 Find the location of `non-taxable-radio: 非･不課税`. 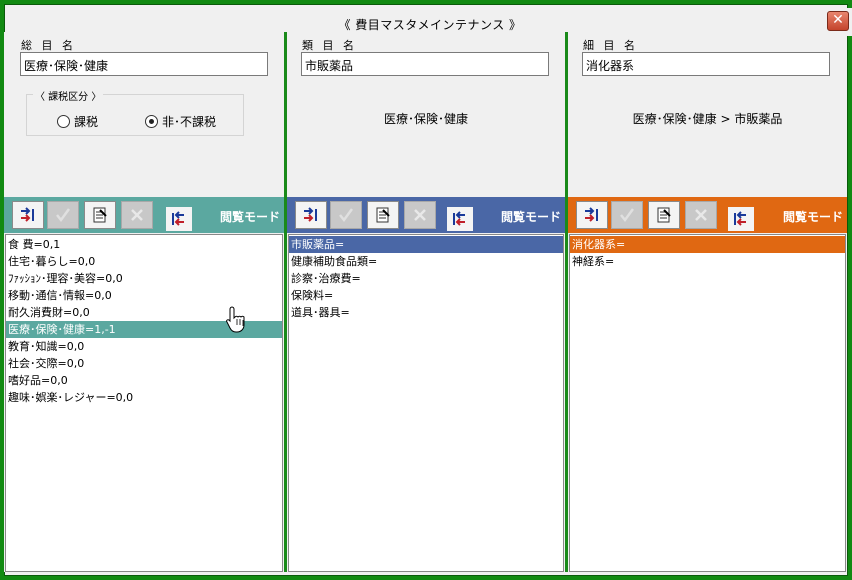

non-taxable-radio: 非･不課税 is located at coordinates (180, 121).